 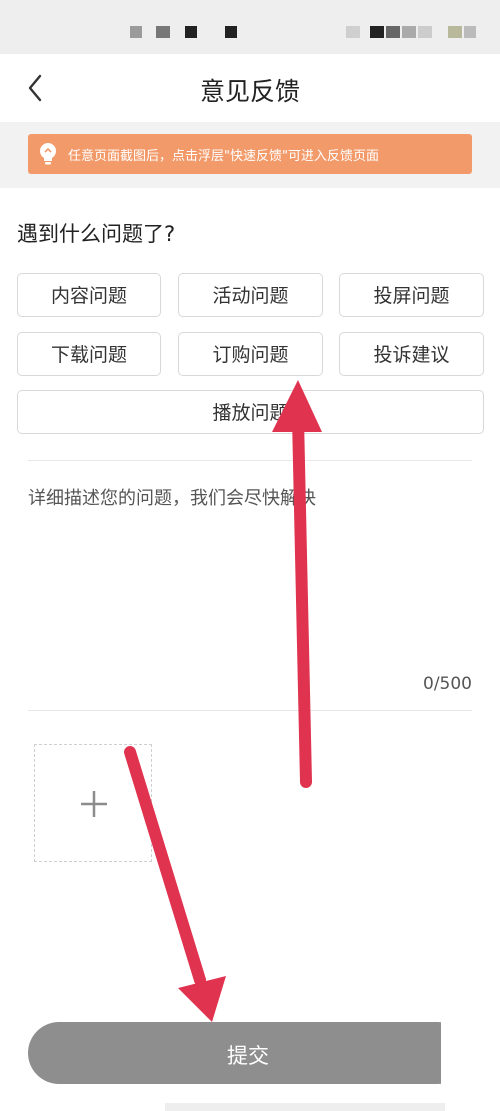 I want to click on question-title: 遇到什么问题了?, so click(x=96, y=234).